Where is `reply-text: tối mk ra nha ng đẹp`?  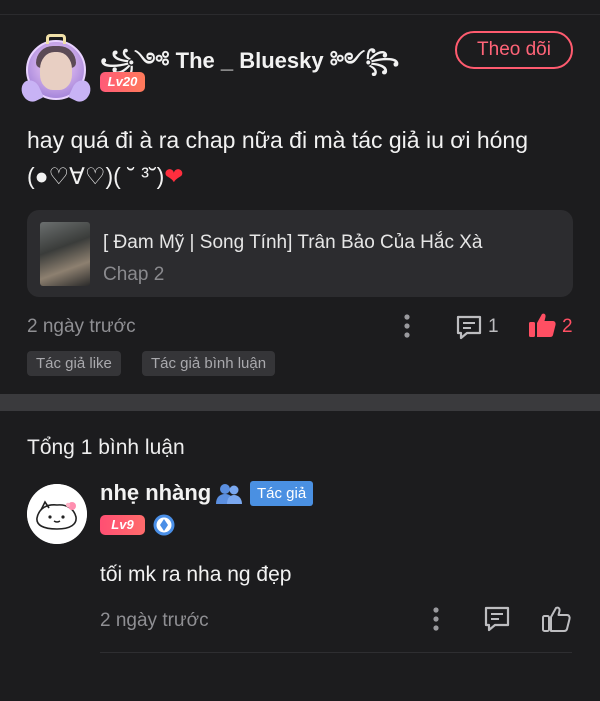 reply-text: tối mk ra nha ng đẹp is located at coordinates (196, 574).